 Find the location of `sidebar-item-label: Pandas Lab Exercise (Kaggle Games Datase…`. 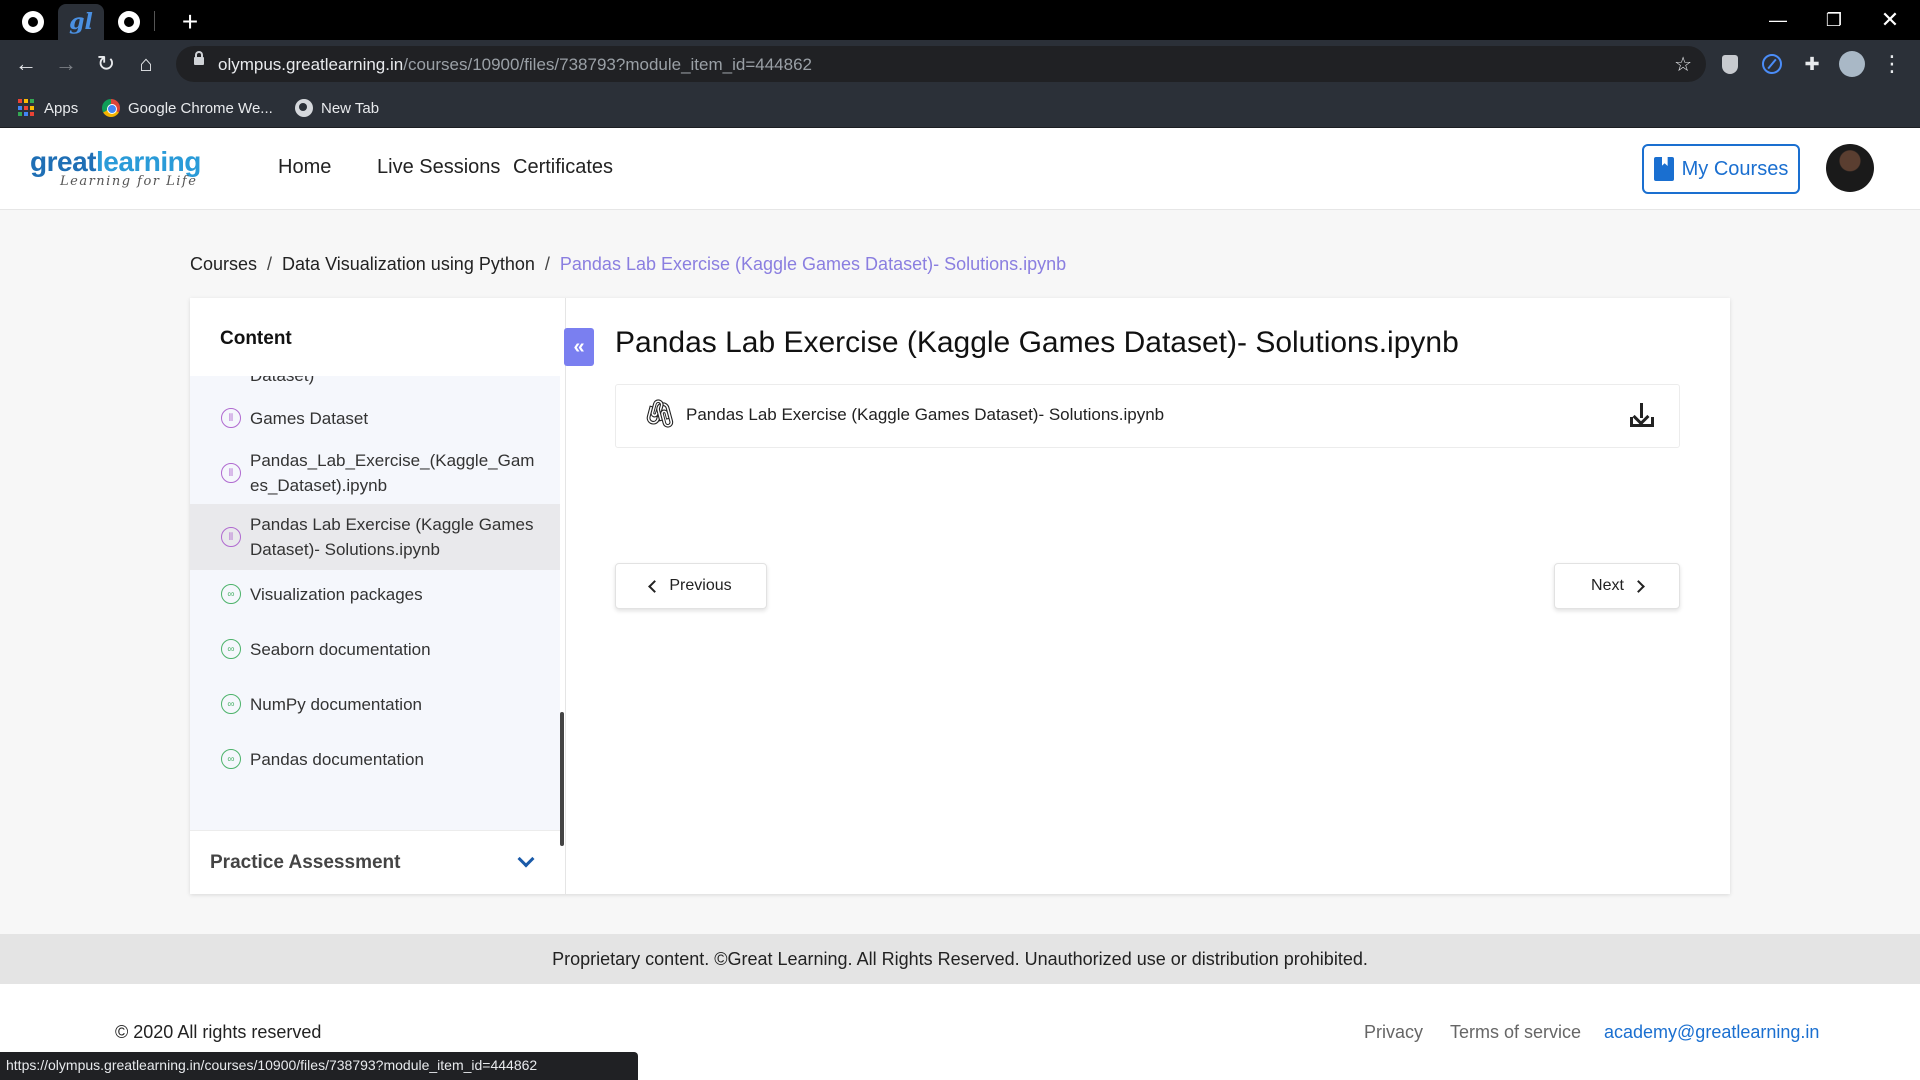

sidebar-item-label: Pandas Lab Exercise (Kaggle Games Datase… is located at coordinates (392, 537).